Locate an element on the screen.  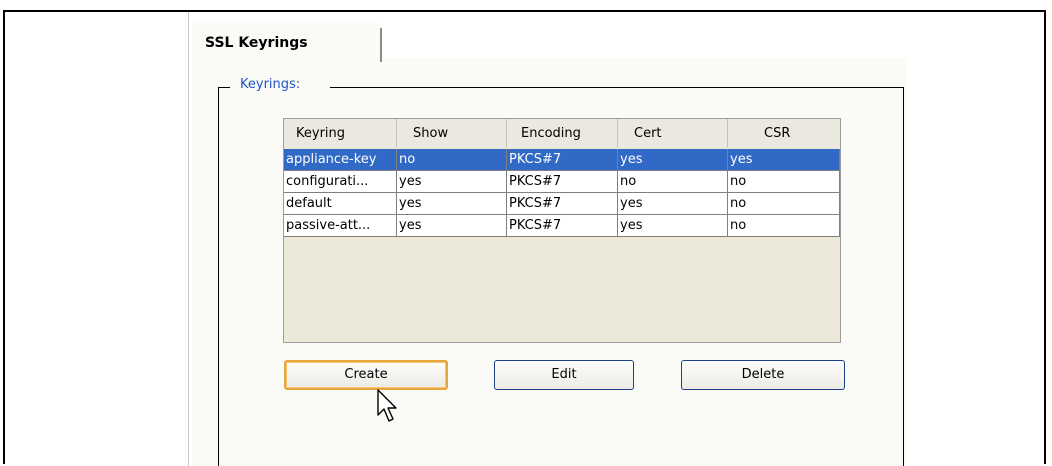
cell-show: no is located at coordinates (452, 160).